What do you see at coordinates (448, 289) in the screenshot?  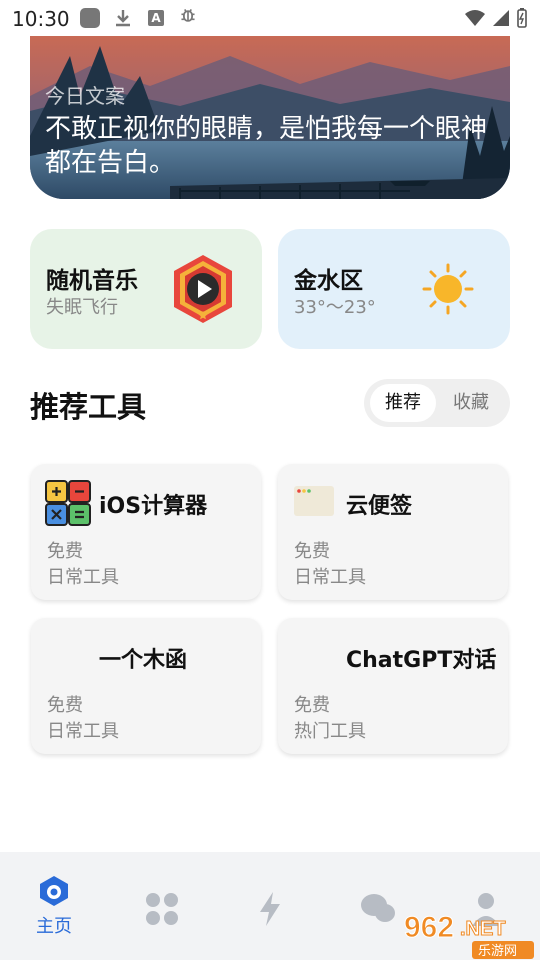 I see `sun-icon` at bounding box center [448, 289].